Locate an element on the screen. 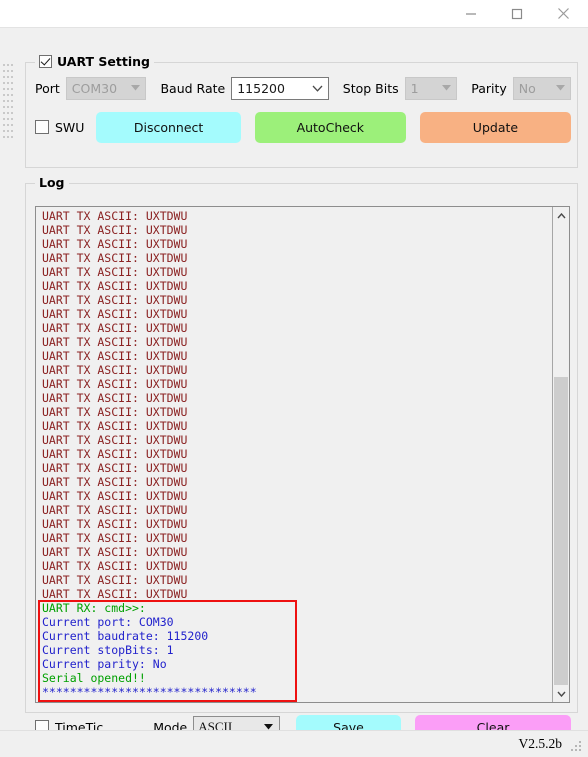  disconnect-button: Disconnect is located at coordinates (168, 127).